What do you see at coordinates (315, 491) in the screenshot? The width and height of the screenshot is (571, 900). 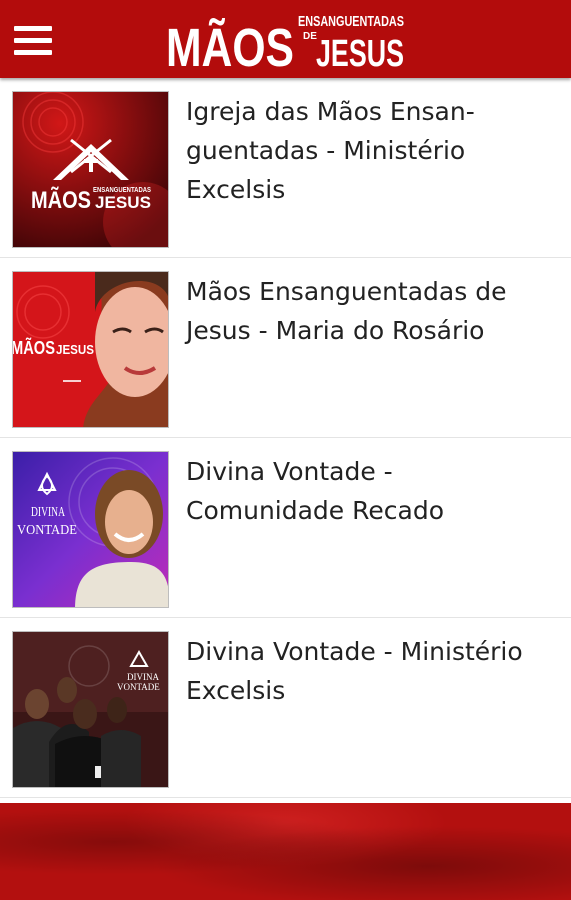 I see `album-title: Divina Vontade - Comunidade Recado` at bounding box center [315, 491].